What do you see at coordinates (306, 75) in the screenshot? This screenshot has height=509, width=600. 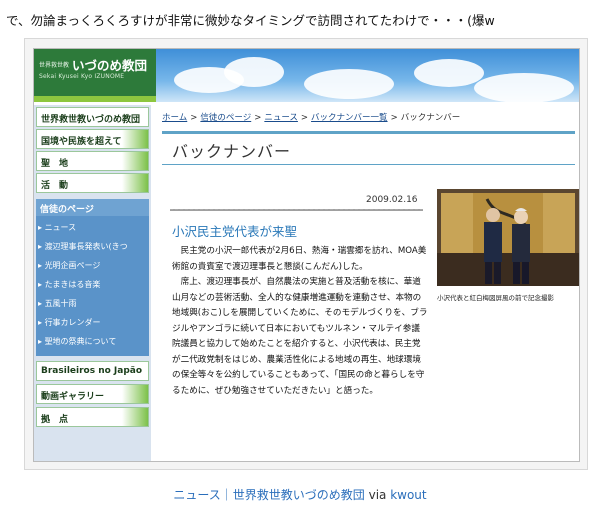 I see `site-banner: 世界救世教 いづのめ教団 Sekai Kyusei Kyo IZUNOME` at bounding box center [306, 75].